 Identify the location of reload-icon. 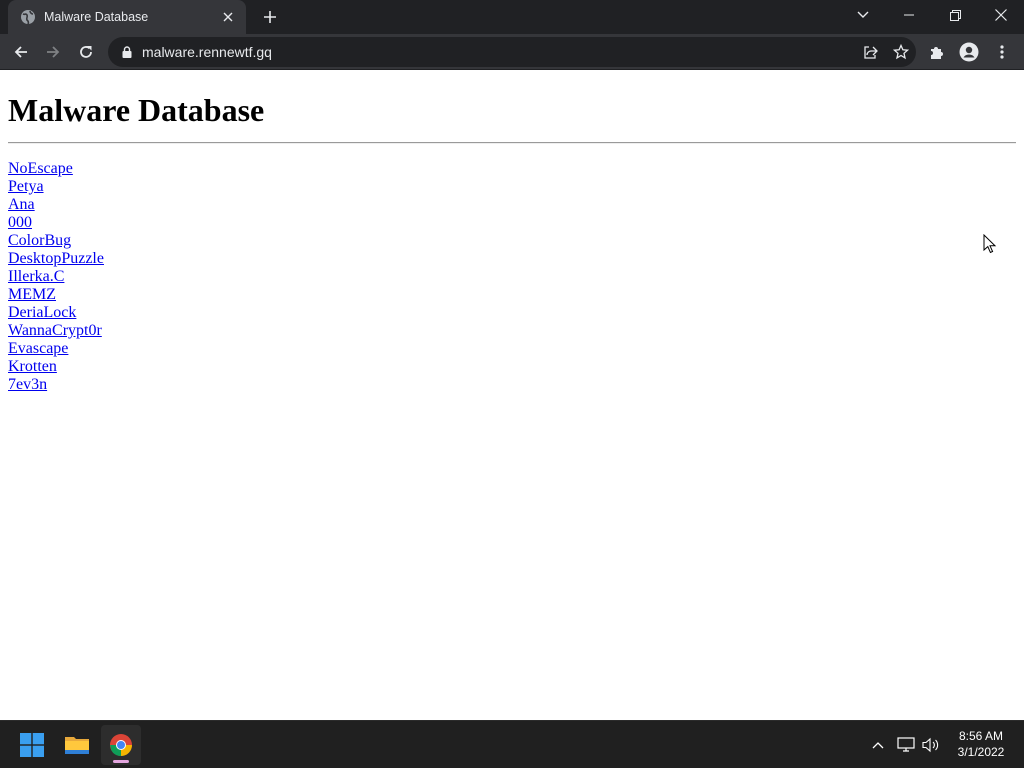
(86, 52).